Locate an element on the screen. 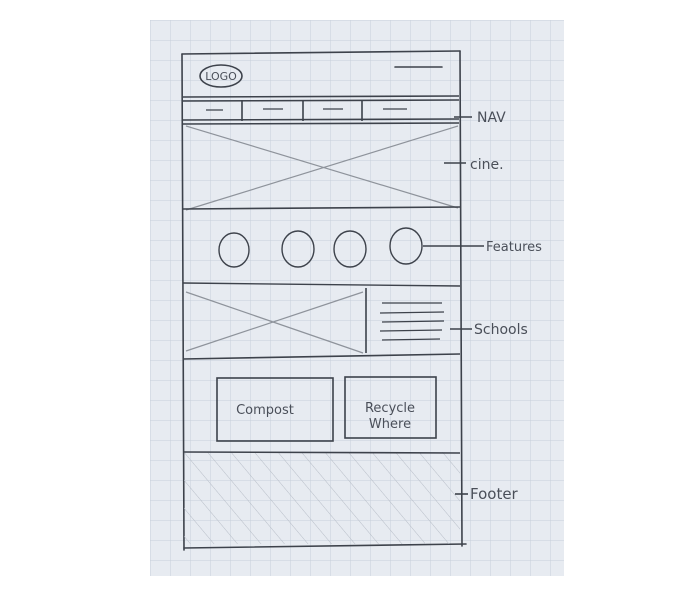 This screenshot has width=682, height=600. annotation-nav-label: NAV is located at coordinates (491, 118).